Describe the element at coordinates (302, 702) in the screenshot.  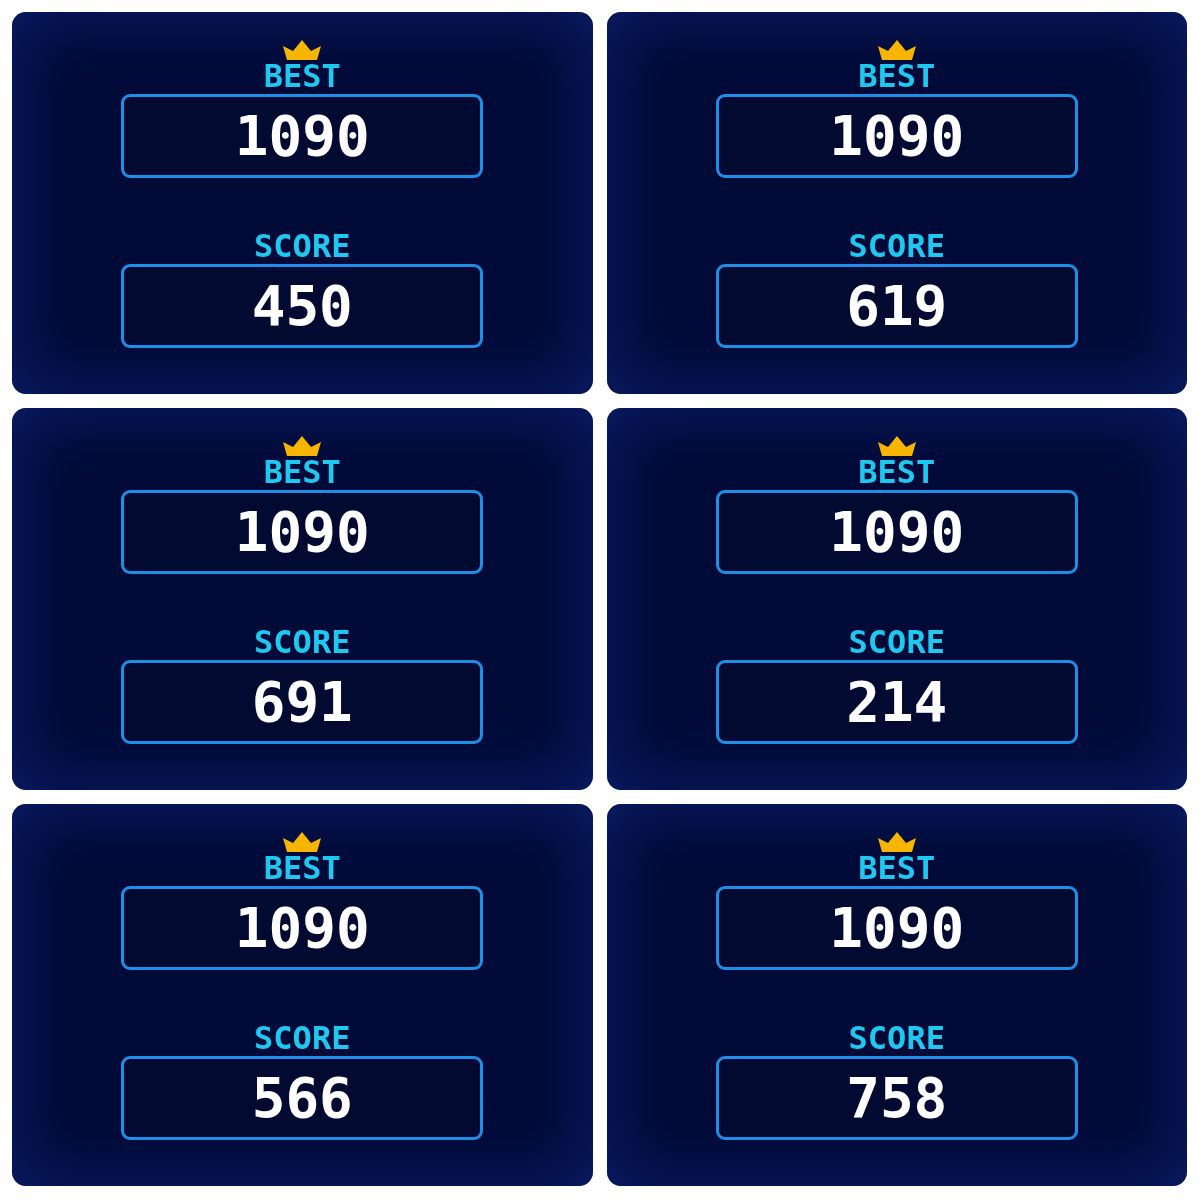
I see `score-display: 691` at that location.